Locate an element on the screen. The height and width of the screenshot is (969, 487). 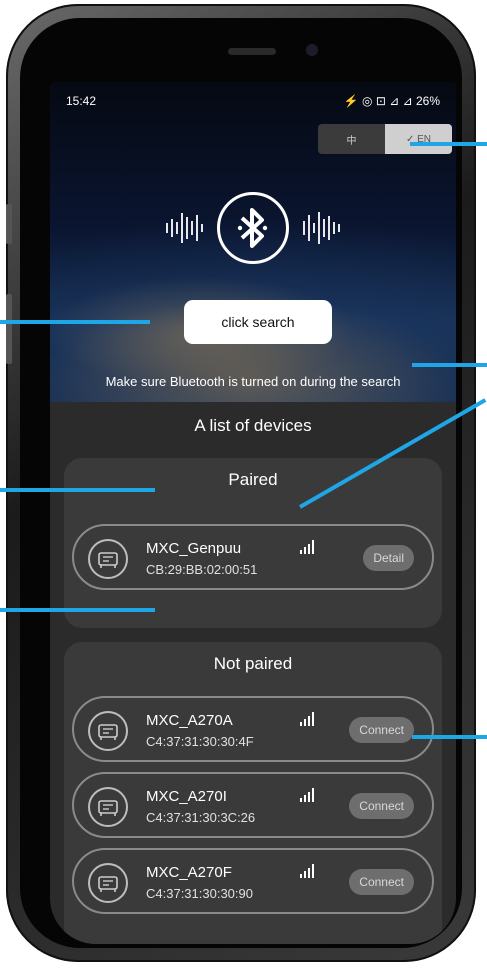
bluetooth-icon is located at coordinates (253, 228).